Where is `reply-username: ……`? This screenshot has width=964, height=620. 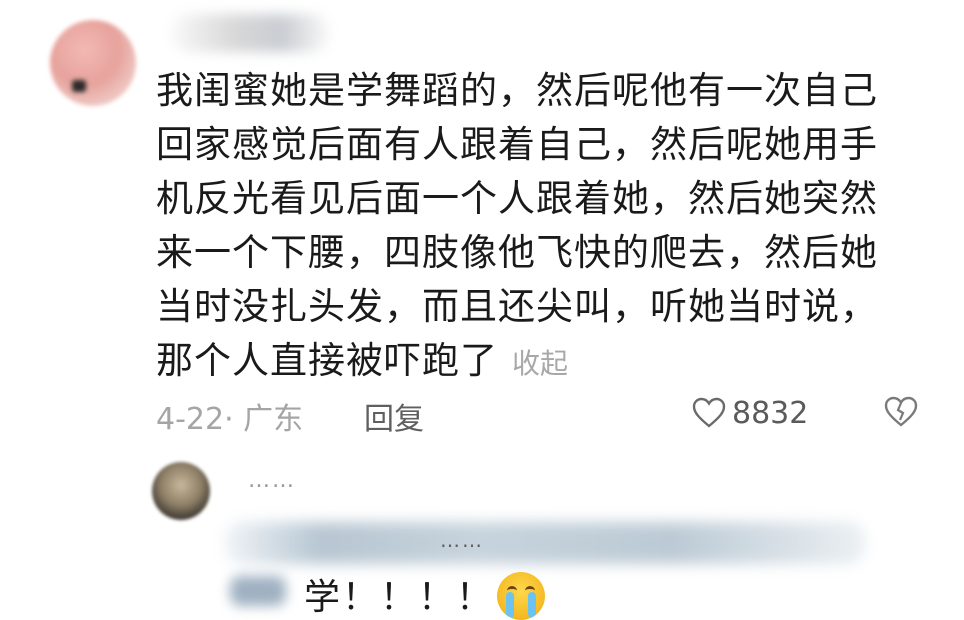 reply-username: …… is located at coordinates (272, 480).